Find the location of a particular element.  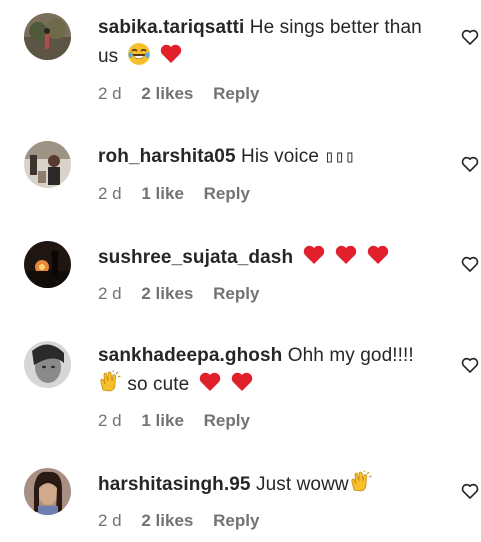

comment-body: roh_harshita05 His voice ▯▯▯ is located at coordinates (268, 157).